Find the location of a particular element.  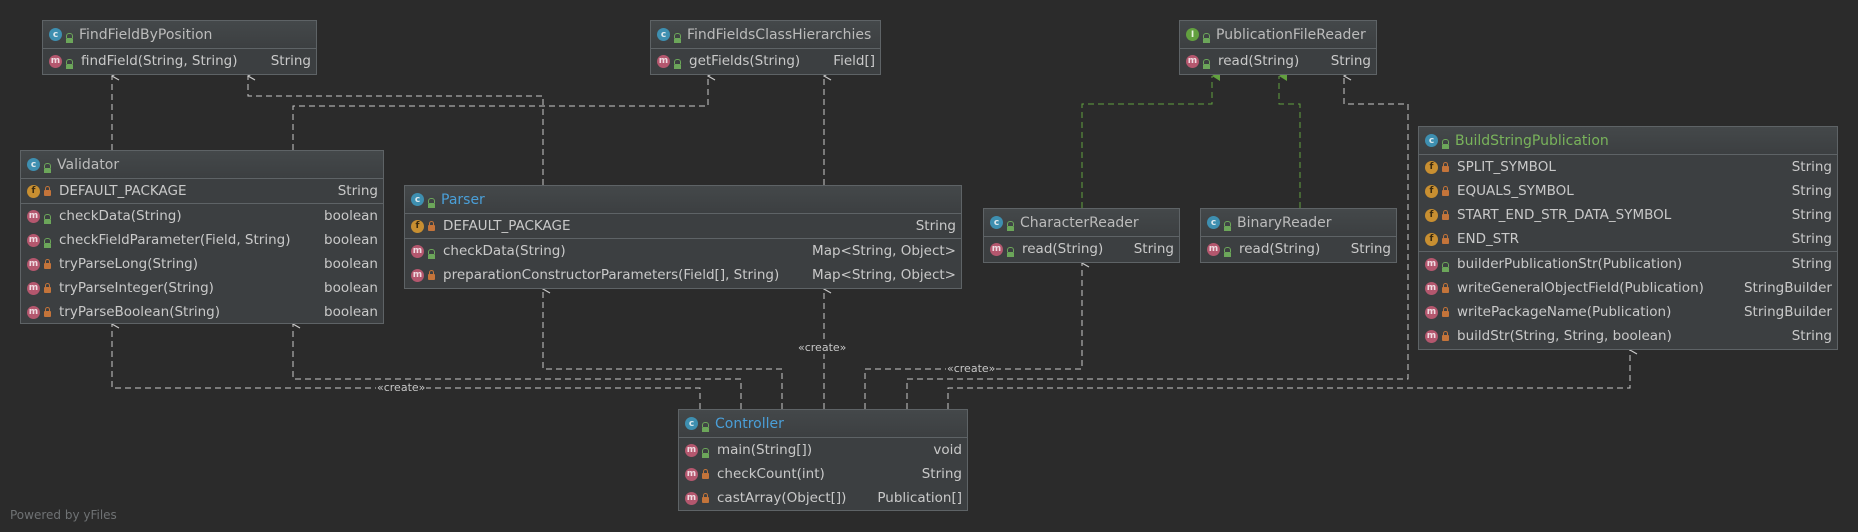

class-name: BinaryReader is located at coordinates (1284, 222).